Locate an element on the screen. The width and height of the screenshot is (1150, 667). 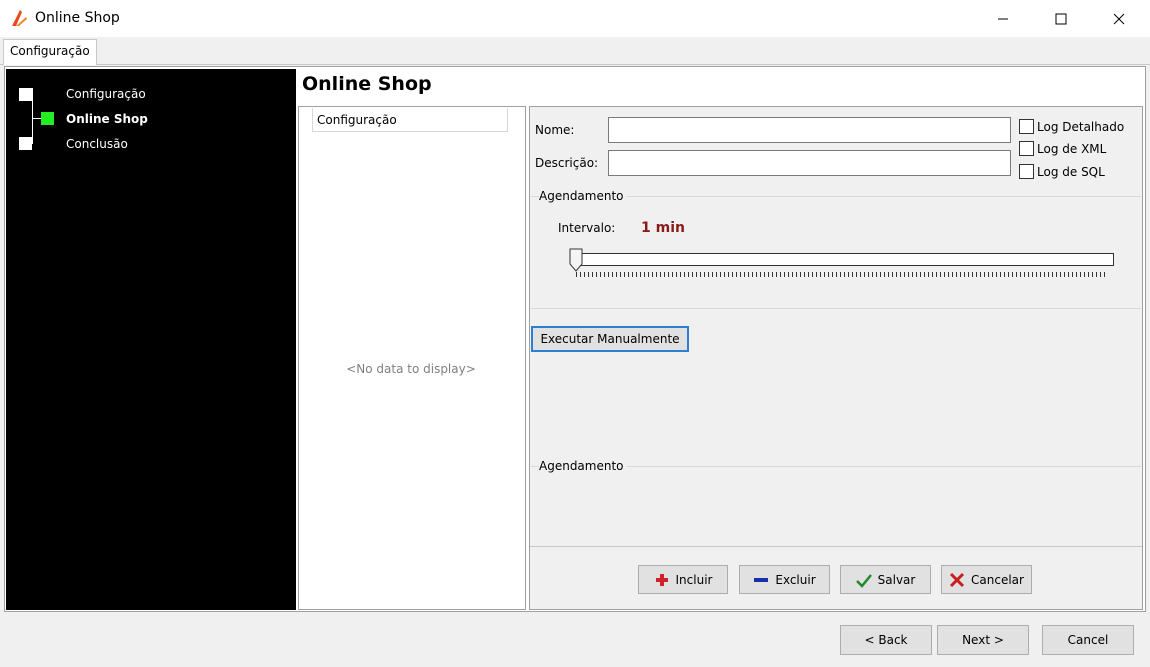
checkmark-icon is located at coordinates (863, 580).